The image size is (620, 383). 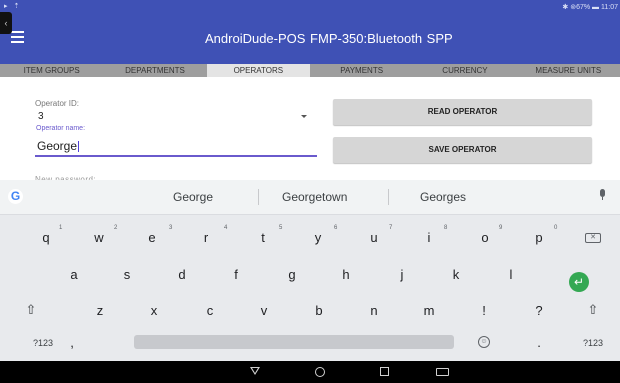 I want to click on microphone-icon, so click(x=602, y=195).